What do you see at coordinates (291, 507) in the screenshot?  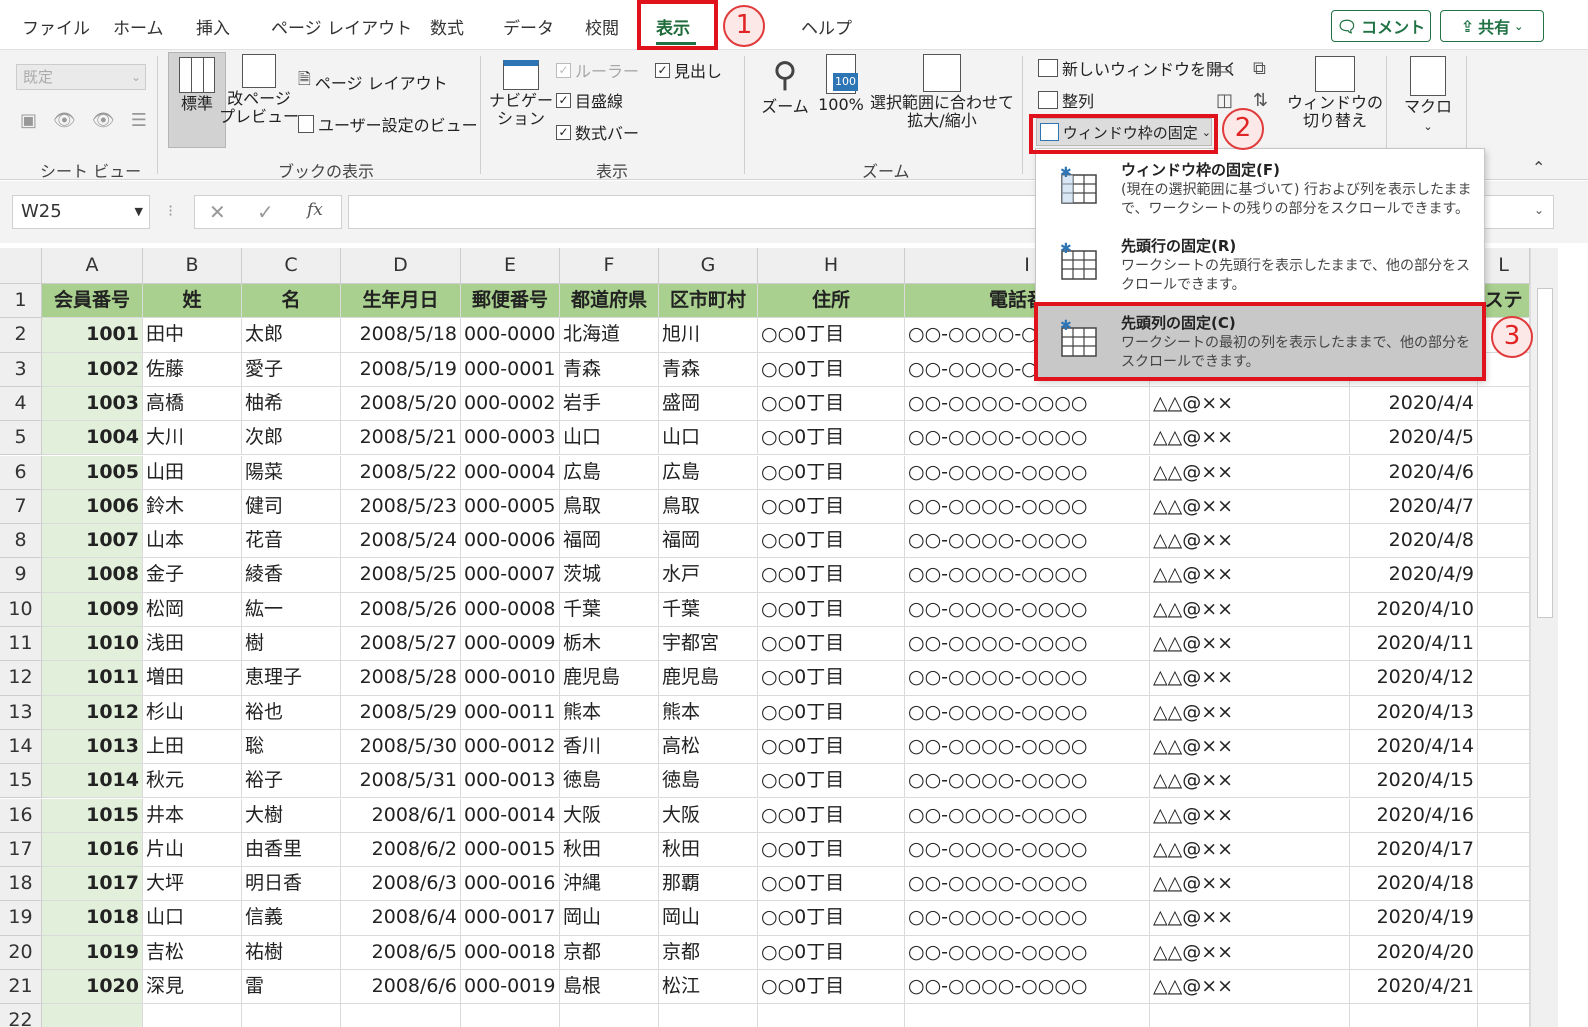 I see `table-cell: 健司` at bounding box center [291, 507].